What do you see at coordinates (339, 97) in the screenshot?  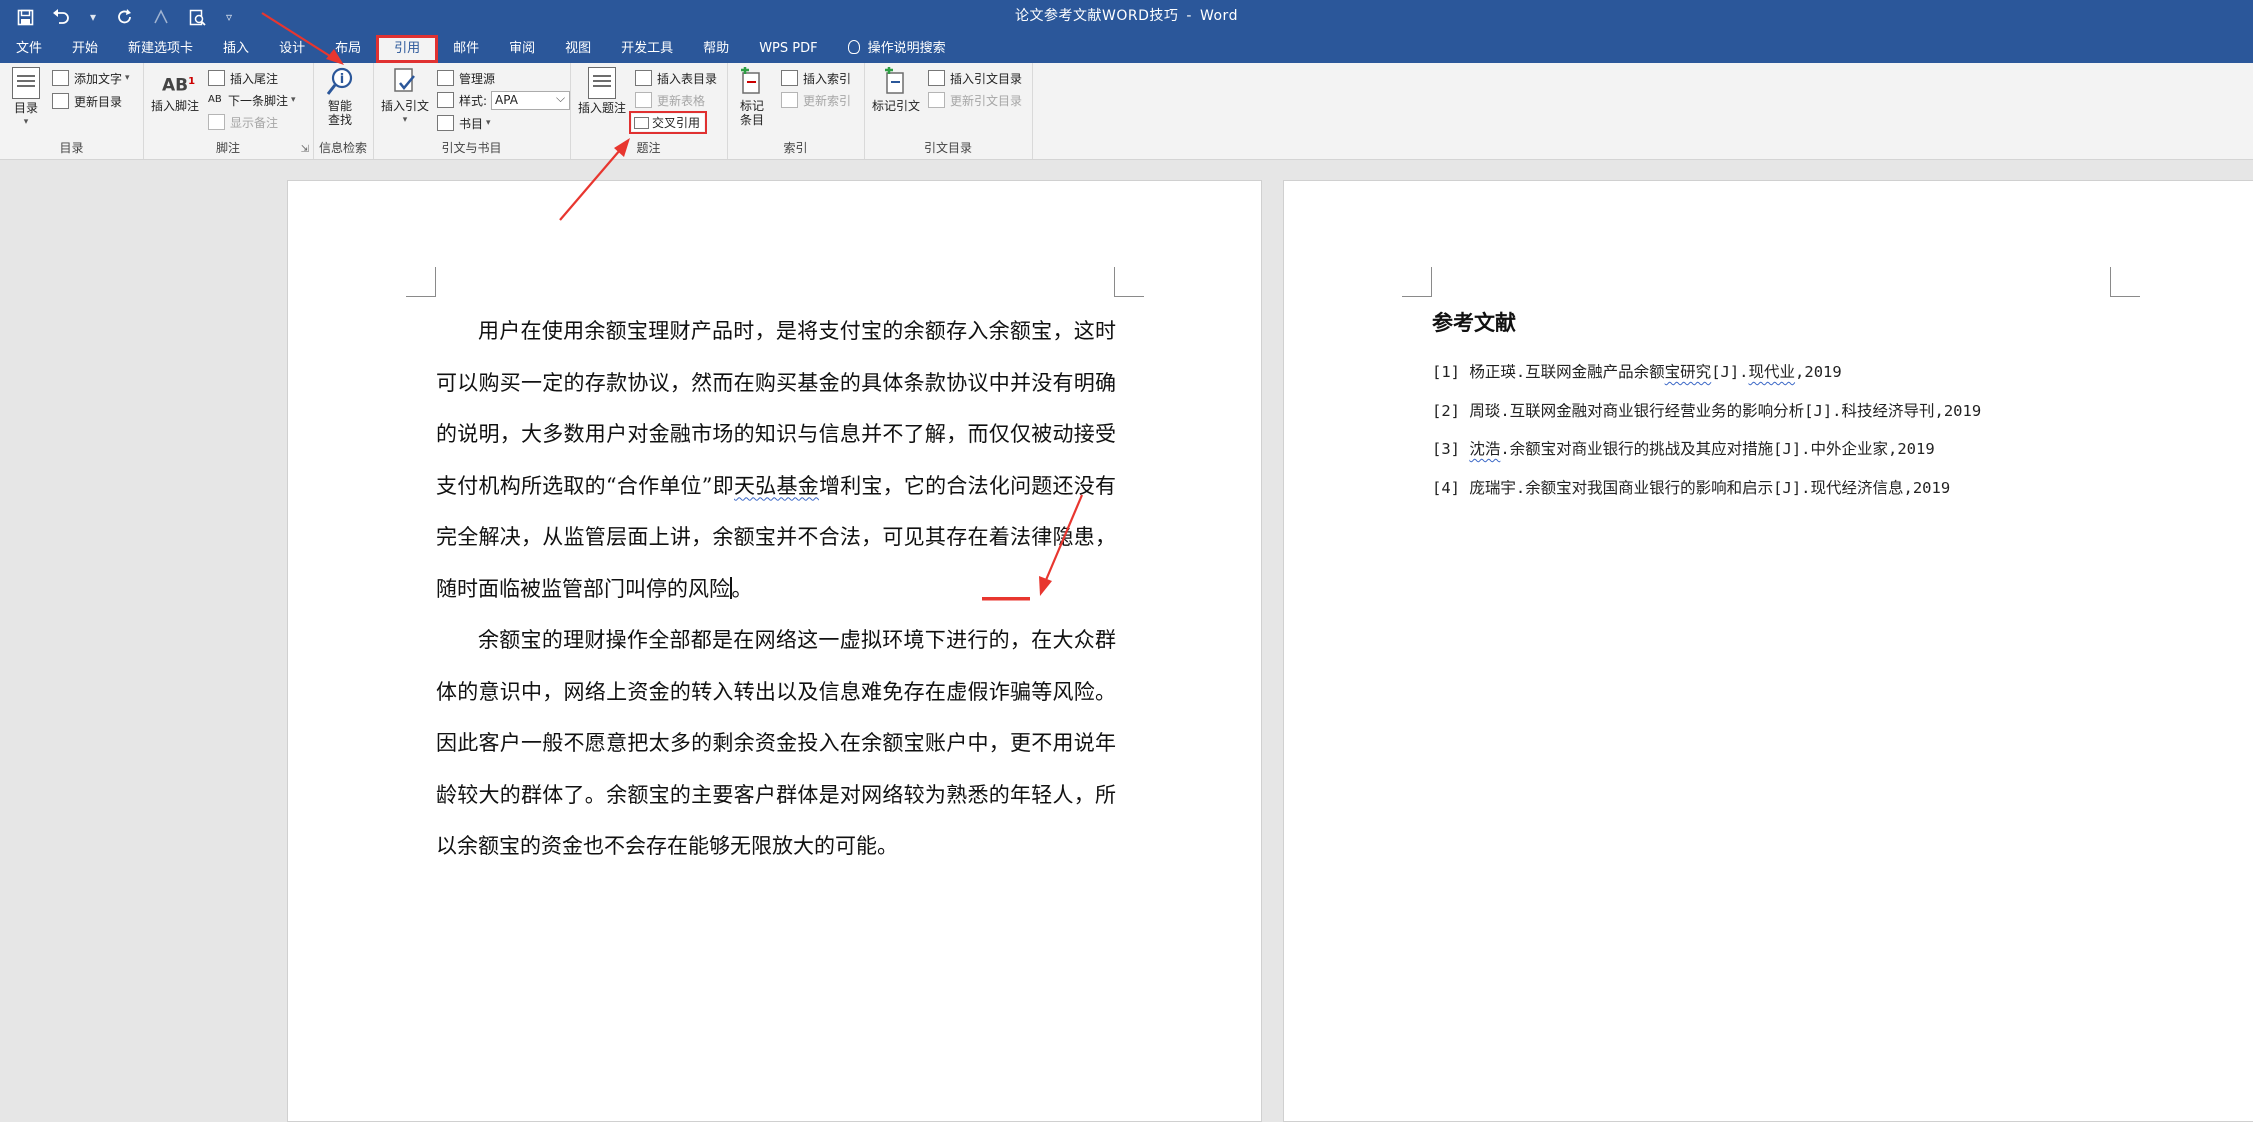 I see `smart-lookup-button: i 智能 查找` at bounding box center [339, 97].